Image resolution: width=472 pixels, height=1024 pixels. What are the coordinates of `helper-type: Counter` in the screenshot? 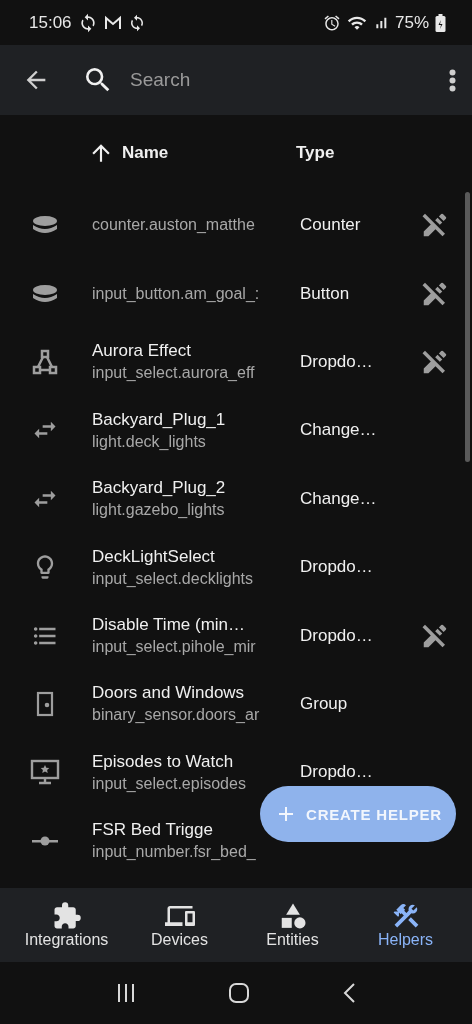 It's located at (331, 225).